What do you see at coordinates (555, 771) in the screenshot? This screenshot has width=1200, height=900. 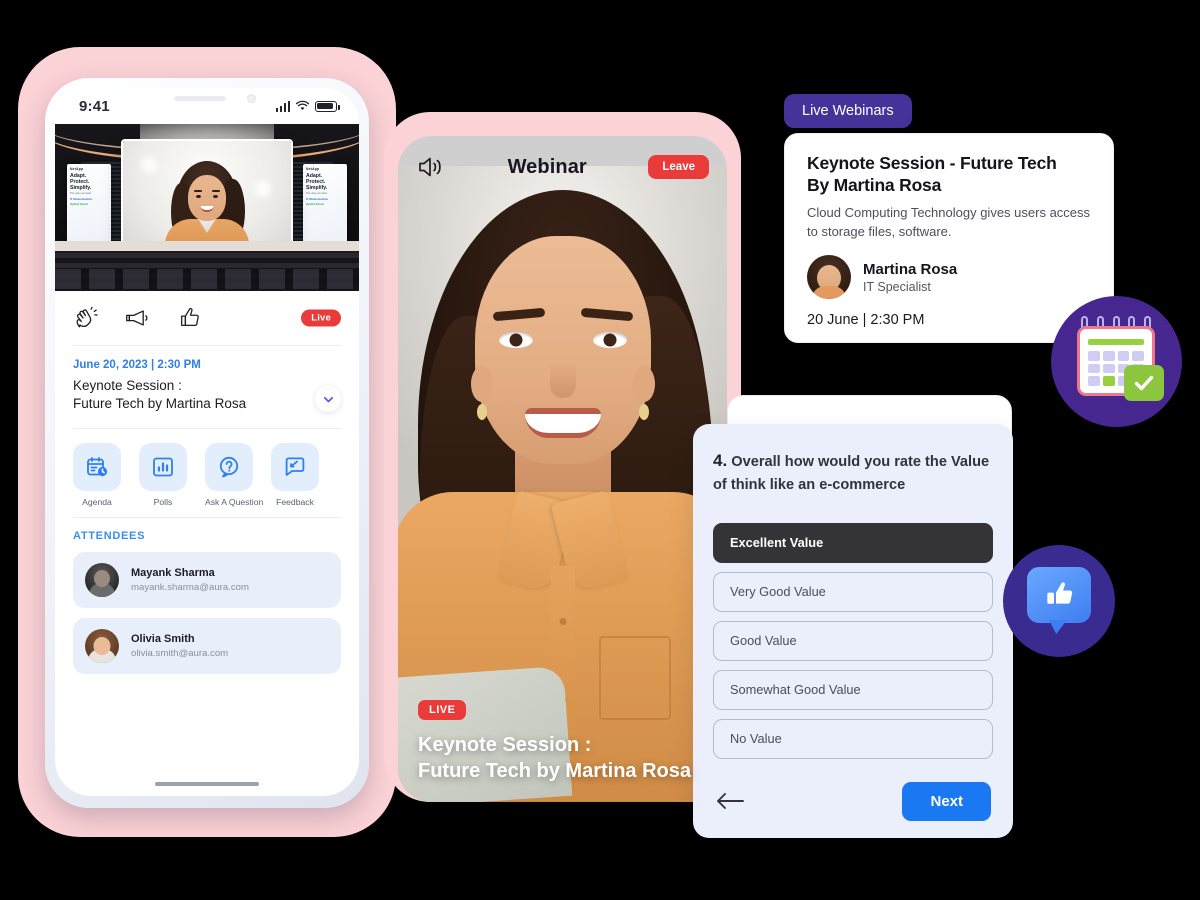 I see `caption-line-2: Future Tech by Martina Rosa` at bounding box center [555, 771].